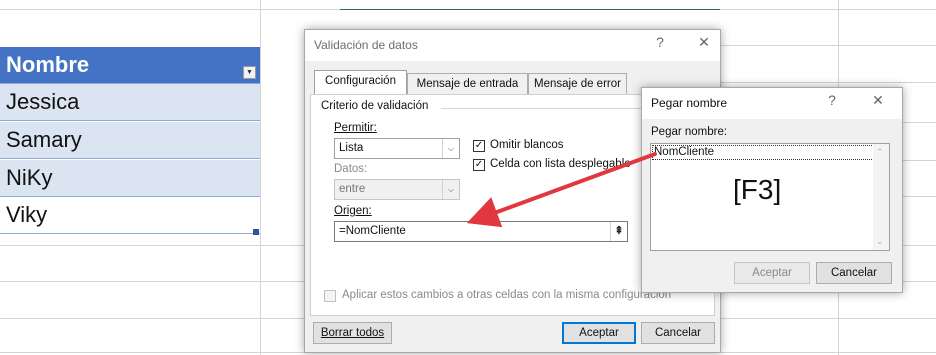 This screenshot has height=355, width=936. I want to click on clear-all-button: Borrar todos, so click(352, 333).